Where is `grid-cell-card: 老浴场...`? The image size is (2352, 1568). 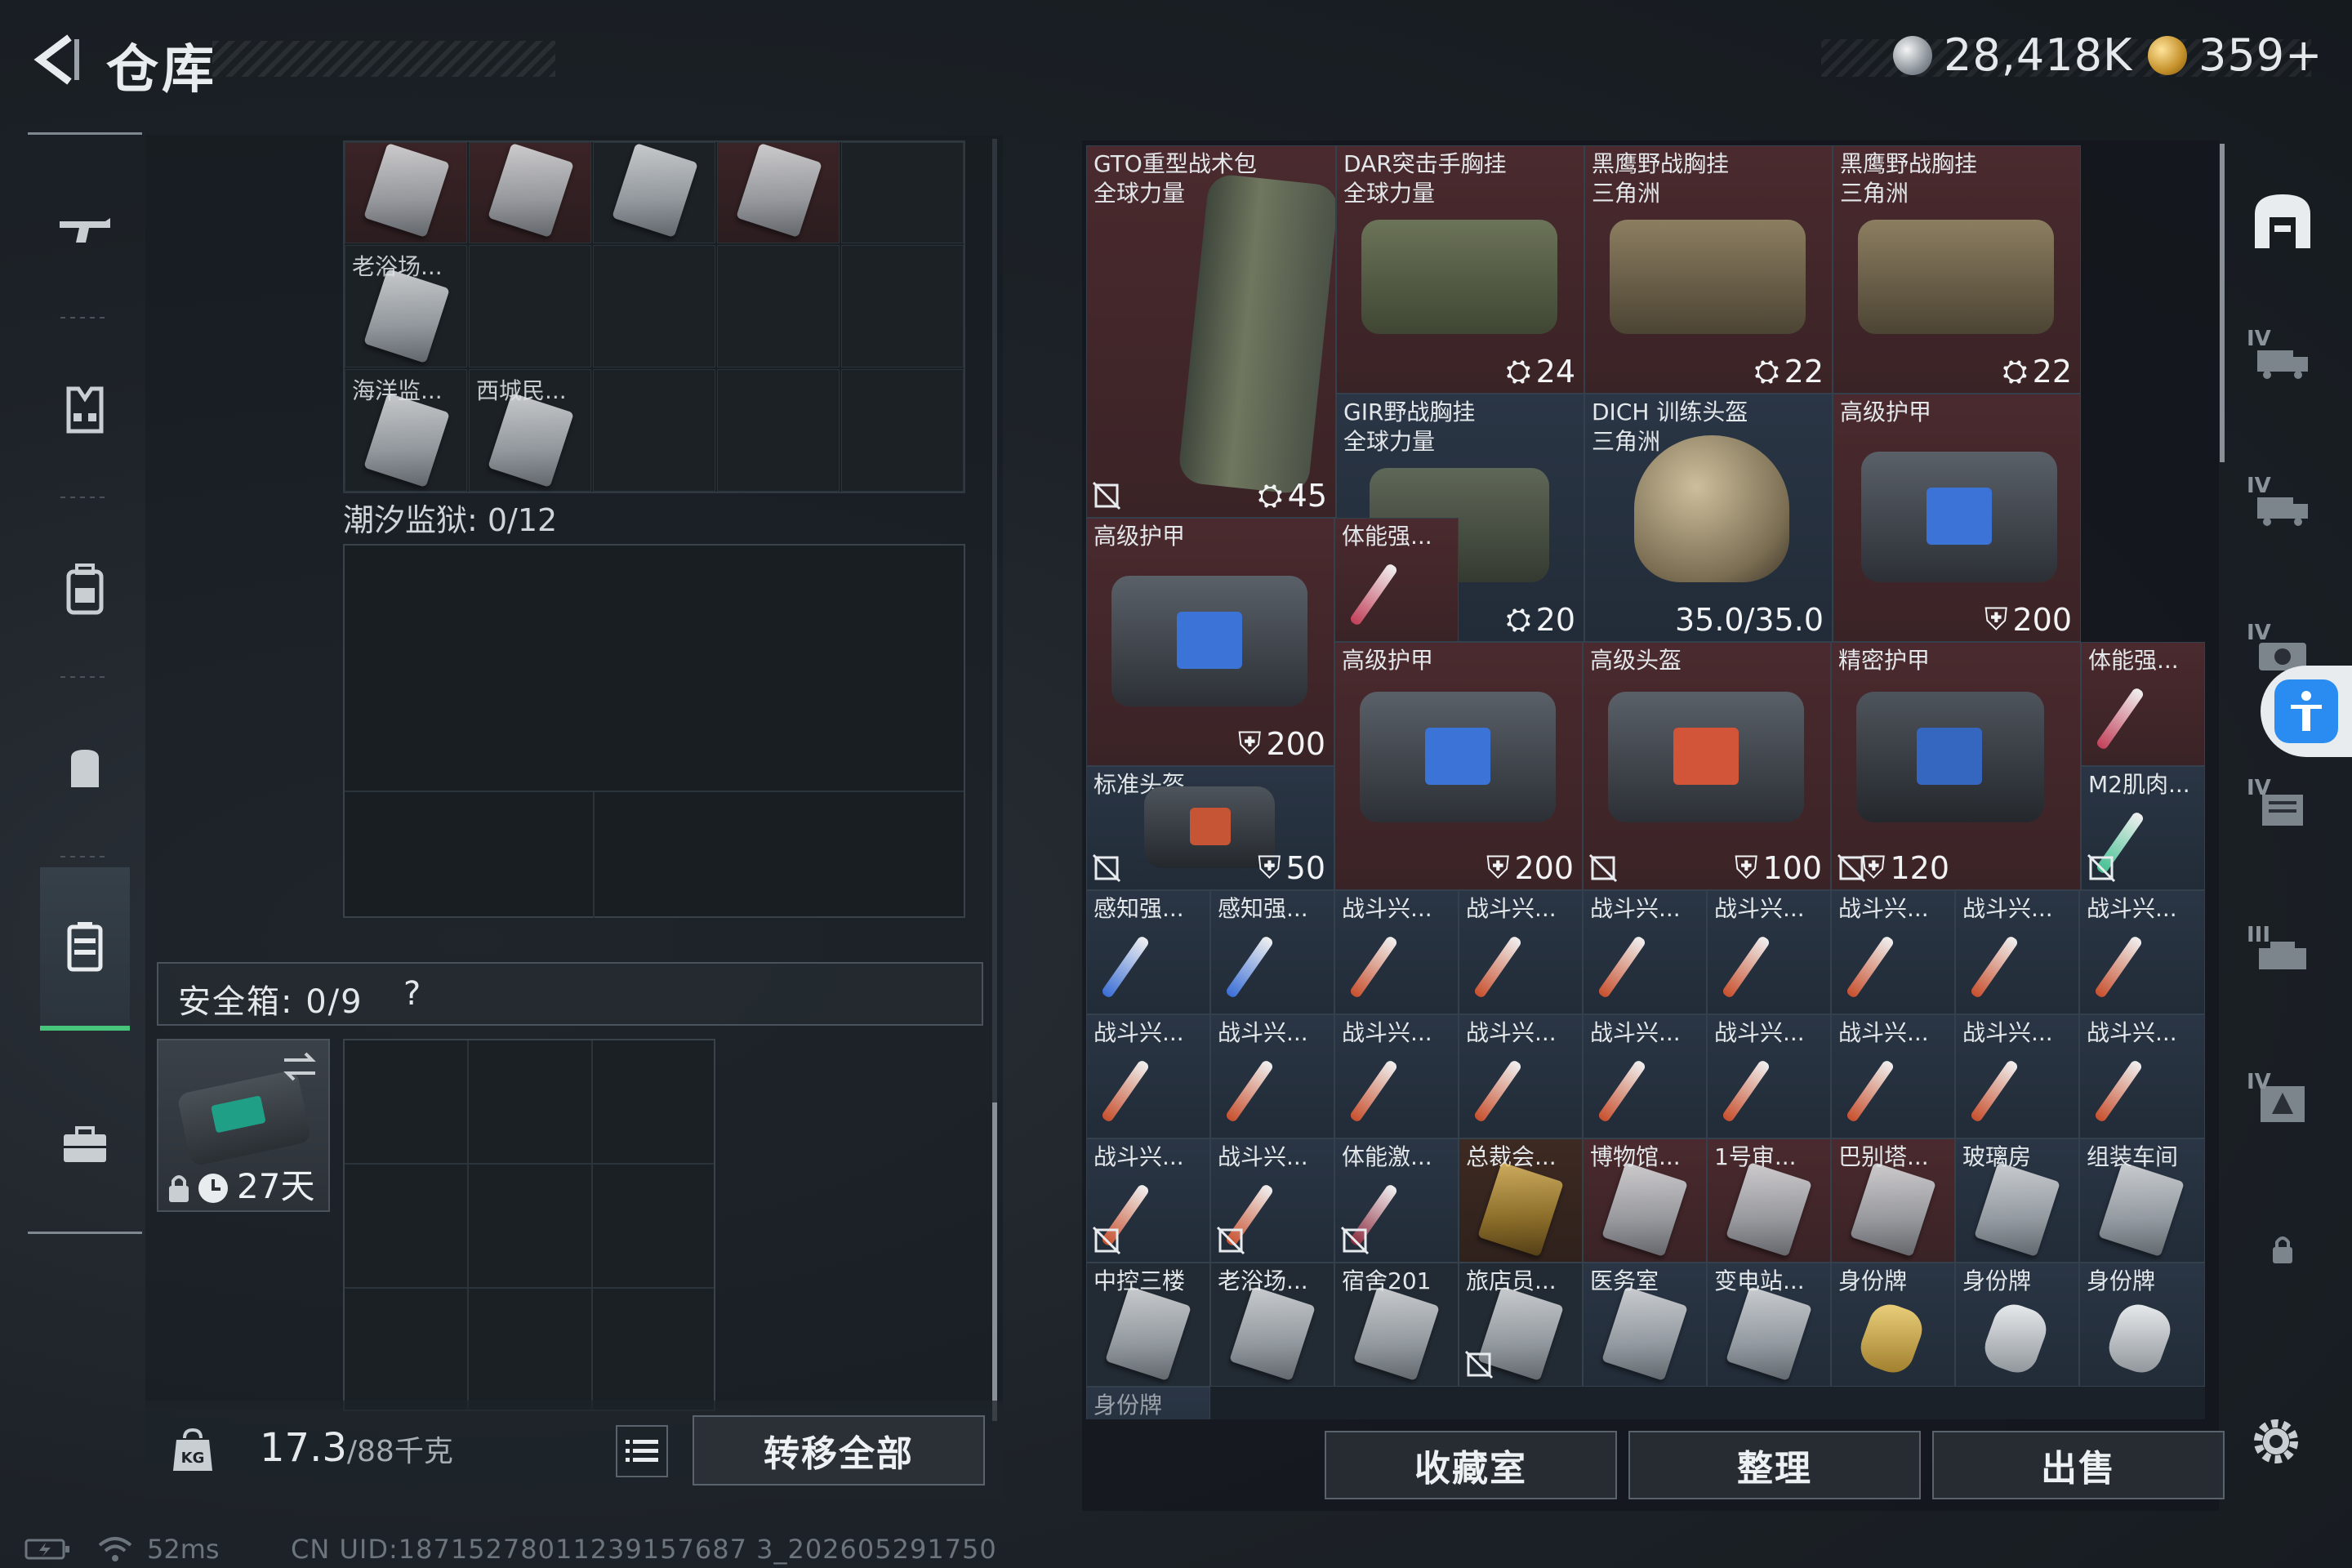
grid-cell-card: 老浴场... is located at coordinates (406, 306).